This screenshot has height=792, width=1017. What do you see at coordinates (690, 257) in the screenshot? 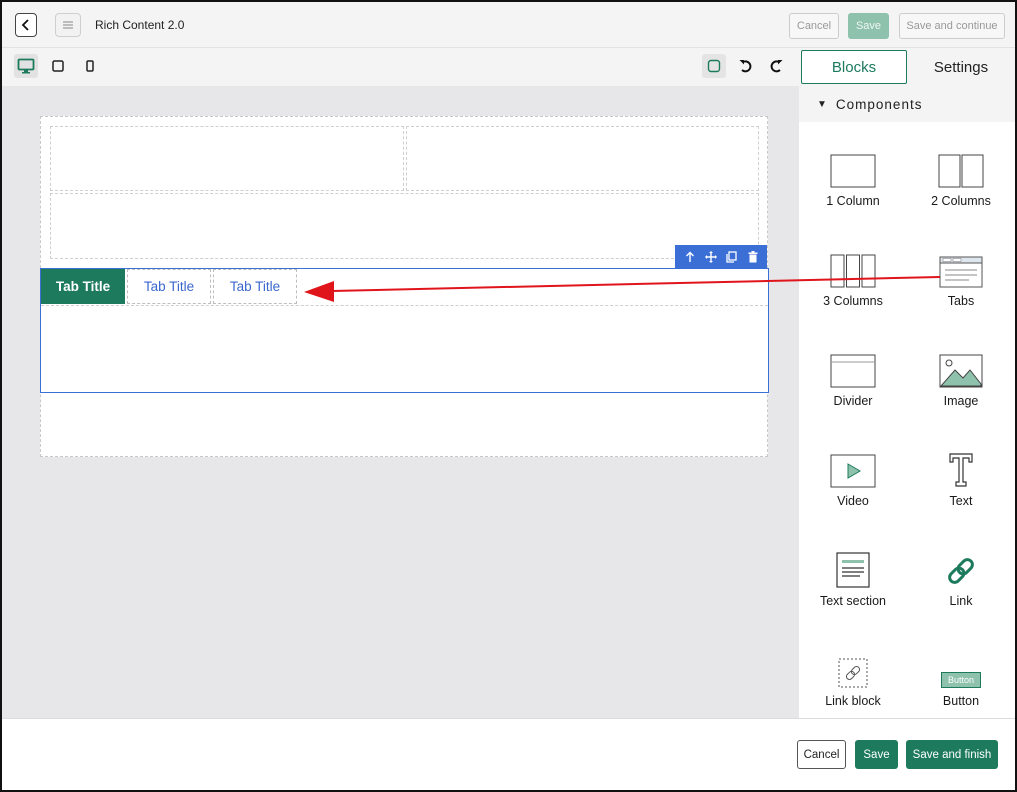
I see `arrow-up-icon` at bounding box center [690, 257].